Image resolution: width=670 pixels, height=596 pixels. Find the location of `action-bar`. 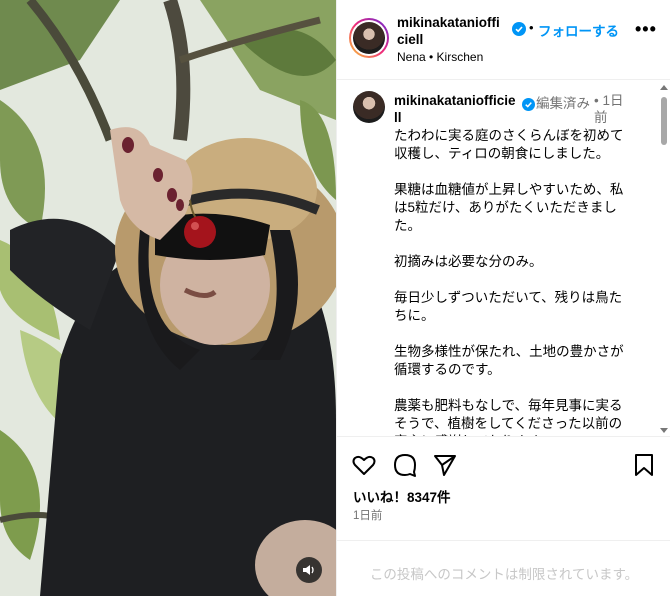

action-bar is located at coordinates (503, 465).